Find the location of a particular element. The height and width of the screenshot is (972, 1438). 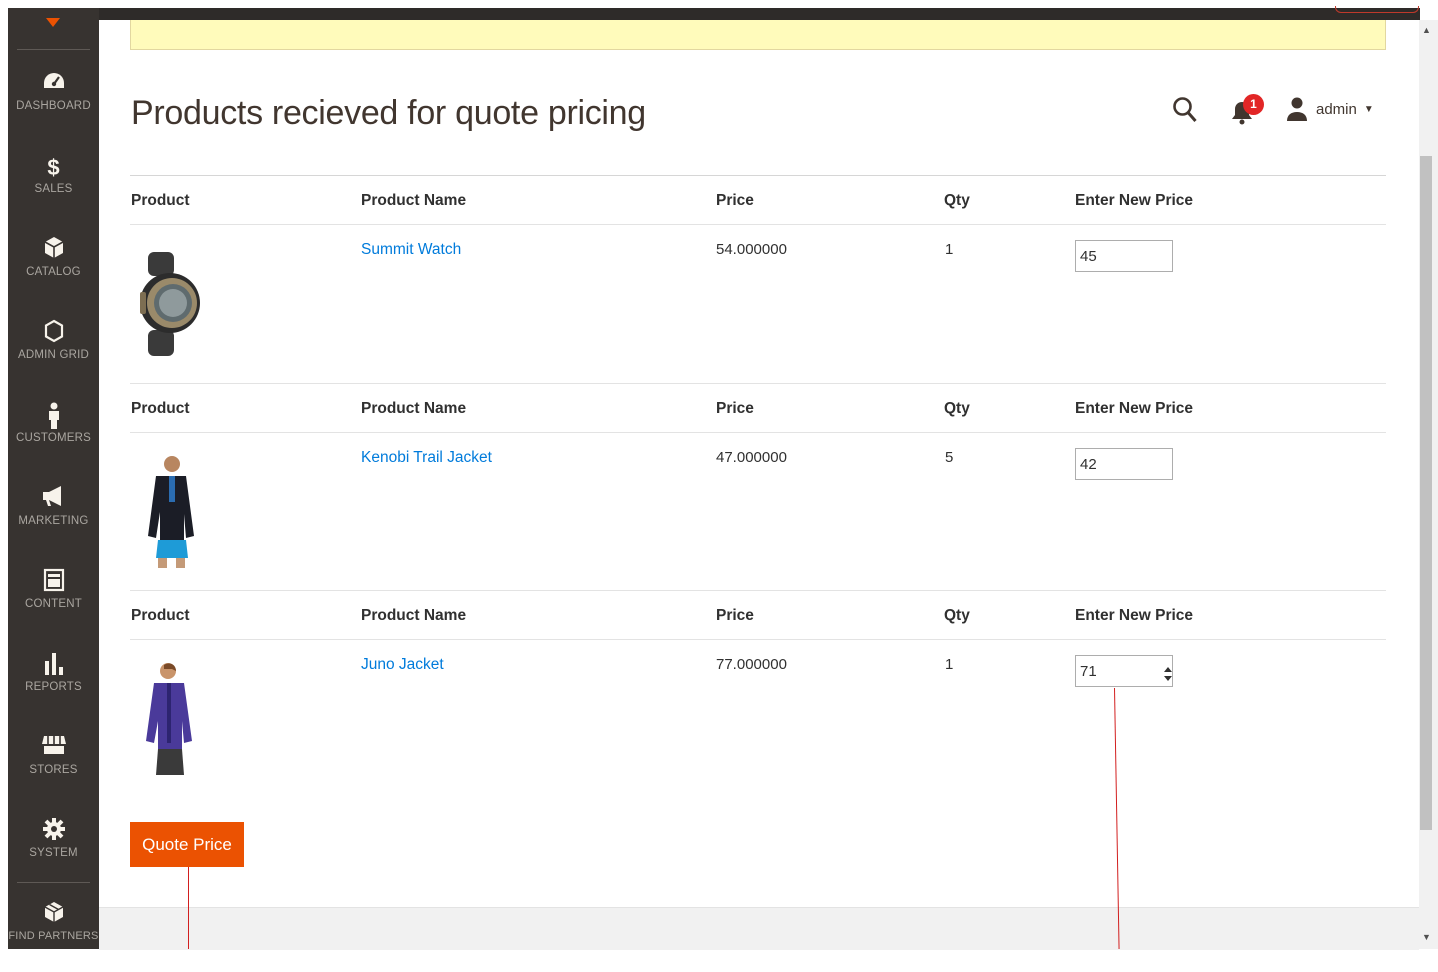

person-icon is located at coordinates (53, 417).